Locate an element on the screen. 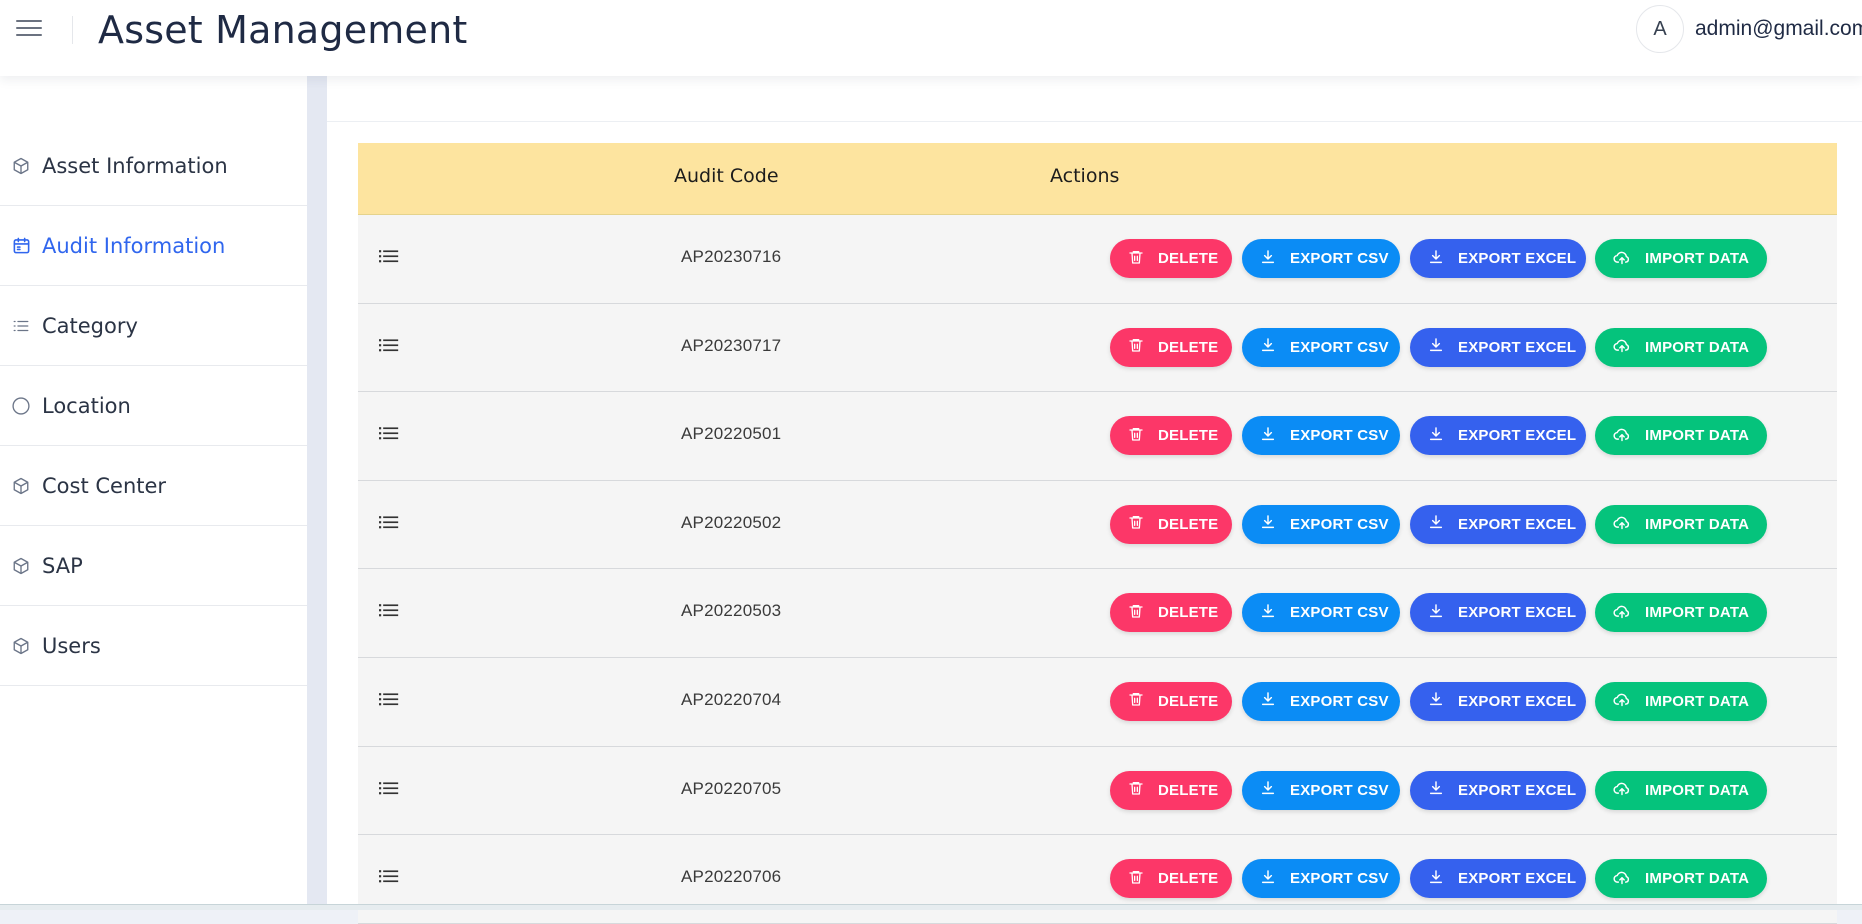 The image size is (1862, 924). content-divider is located at coordinates (1094, 121).